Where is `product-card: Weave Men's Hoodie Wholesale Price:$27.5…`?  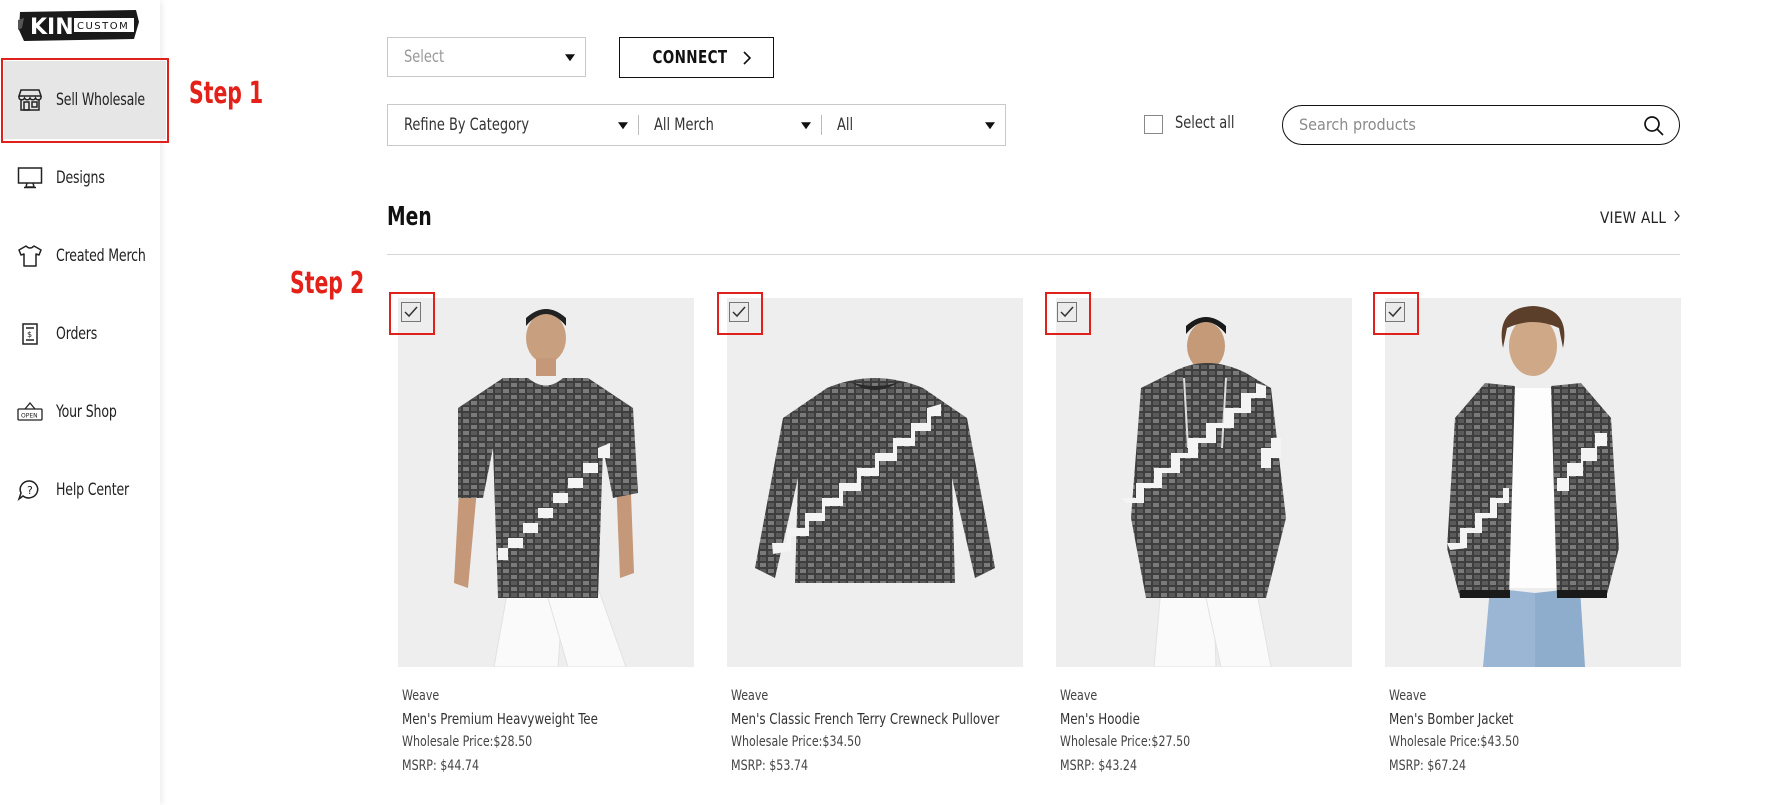 product-card: Weave Men's Hoodie Wholesale Price:$27.5… is located at coordinates (1204, 538).